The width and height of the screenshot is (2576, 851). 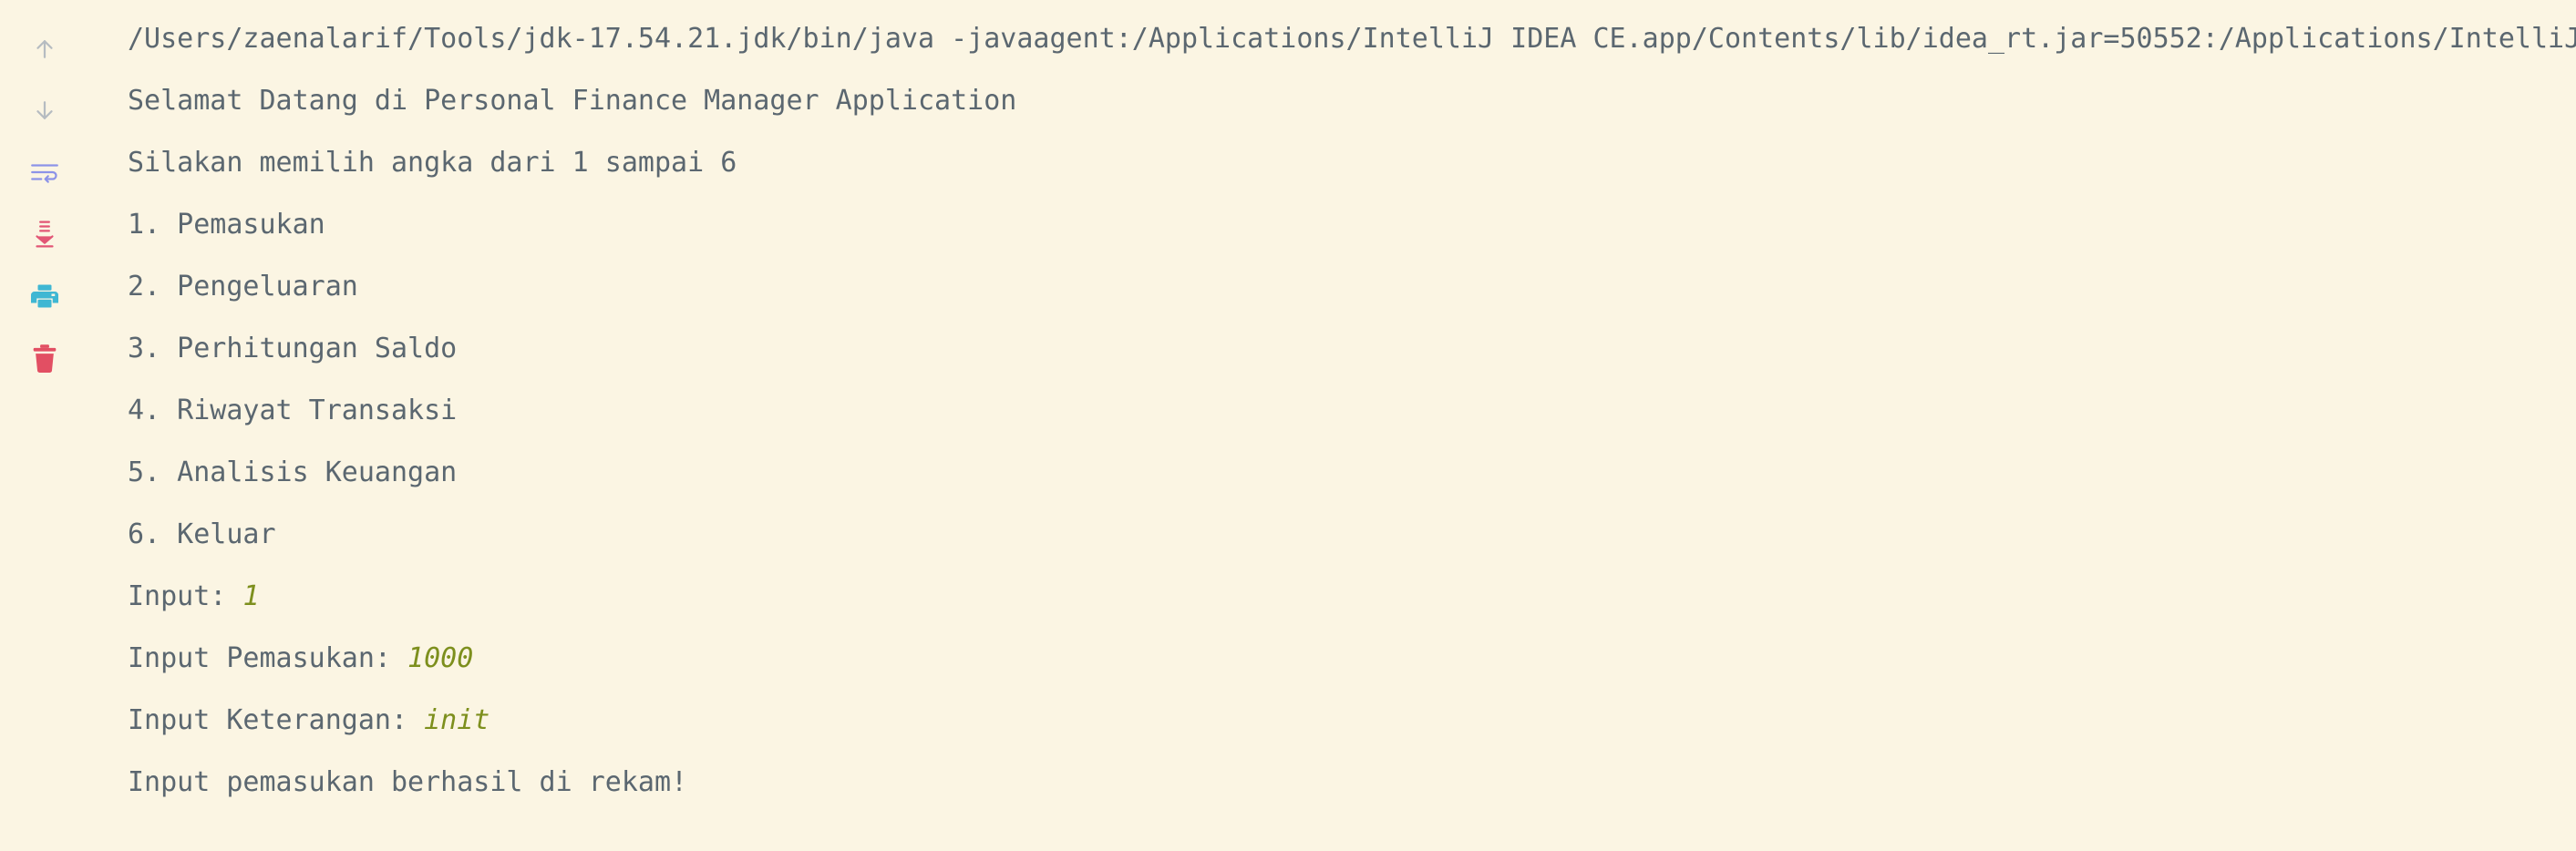 I want to click on input-line: Input: 1, so click(x=194, y=597).